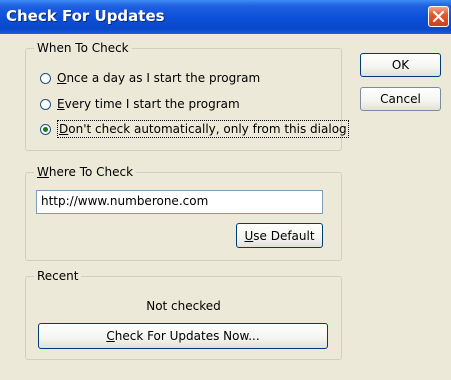  Describe the element at coordinates (85, 172) in the screenshot. I see `where-to-check-legend: Where To Check` at that location.